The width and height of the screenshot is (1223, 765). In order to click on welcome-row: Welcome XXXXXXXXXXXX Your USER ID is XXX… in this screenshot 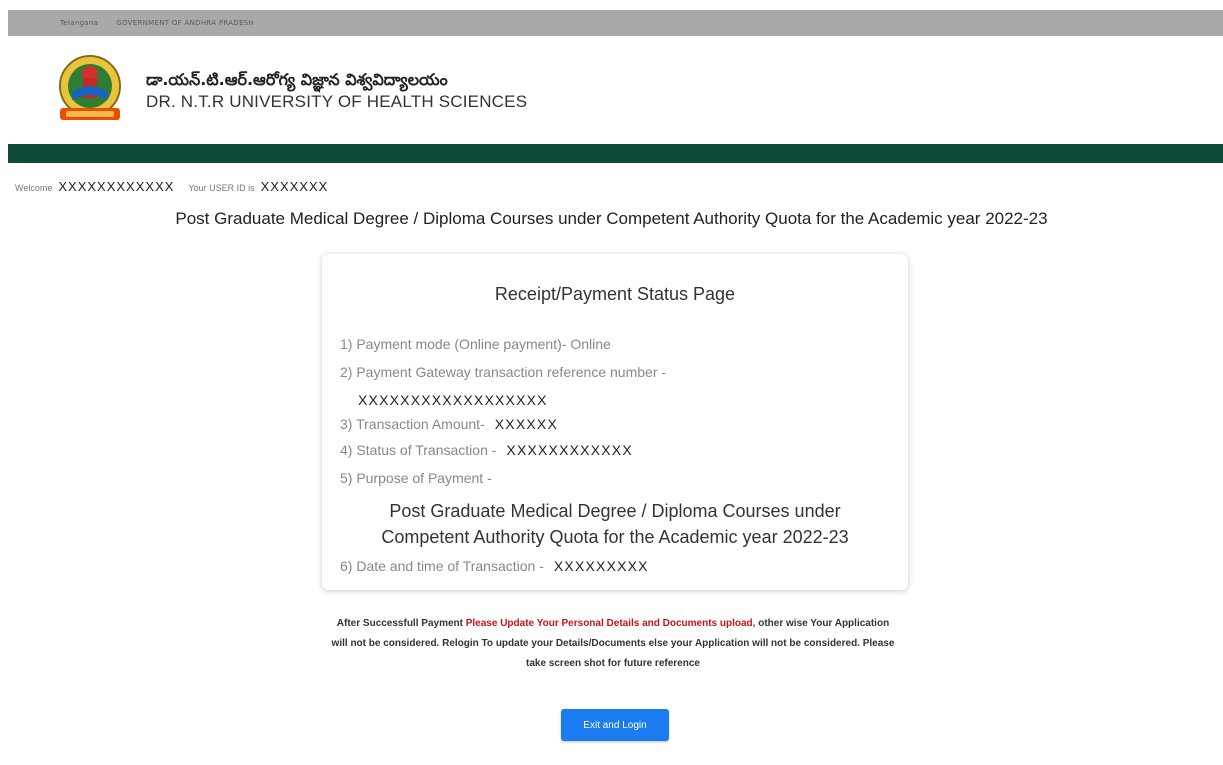, I will do `click(178, 186)`.